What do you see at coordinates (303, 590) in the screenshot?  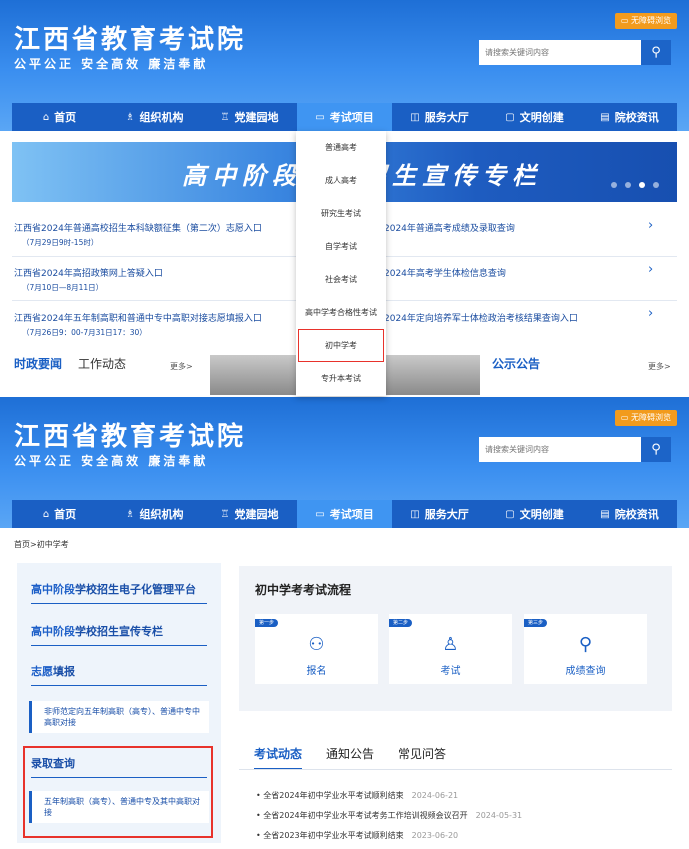 I see `process-title: 初中学考考试流程` at bounding box center [303, 590].